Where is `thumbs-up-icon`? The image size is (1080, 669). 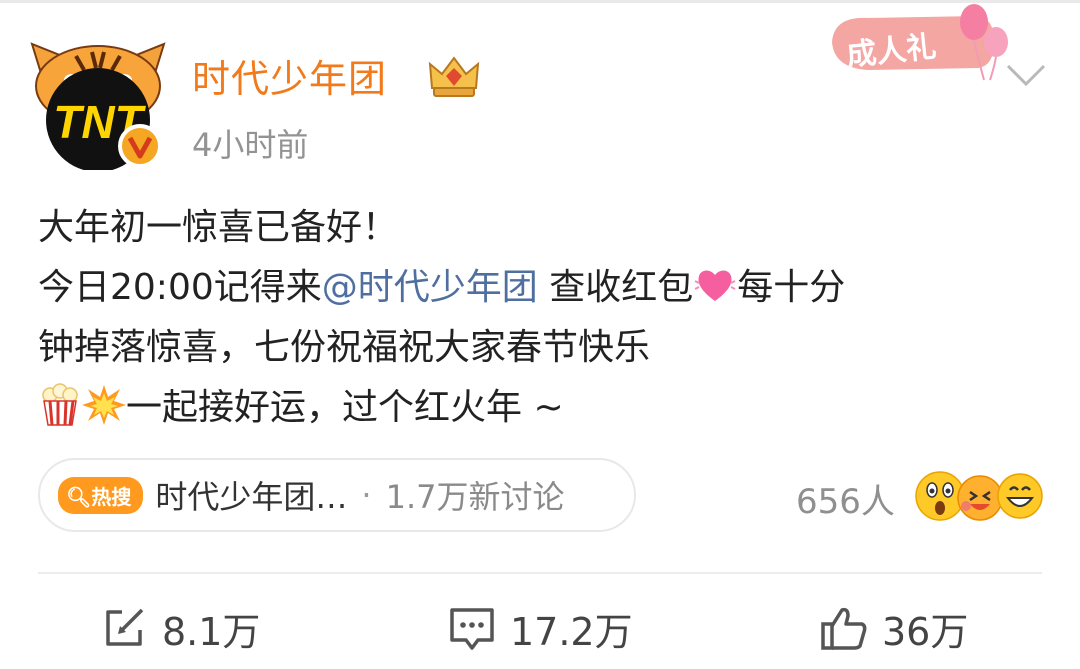 thumbs-up-icon is located at coordinates (844, 628).